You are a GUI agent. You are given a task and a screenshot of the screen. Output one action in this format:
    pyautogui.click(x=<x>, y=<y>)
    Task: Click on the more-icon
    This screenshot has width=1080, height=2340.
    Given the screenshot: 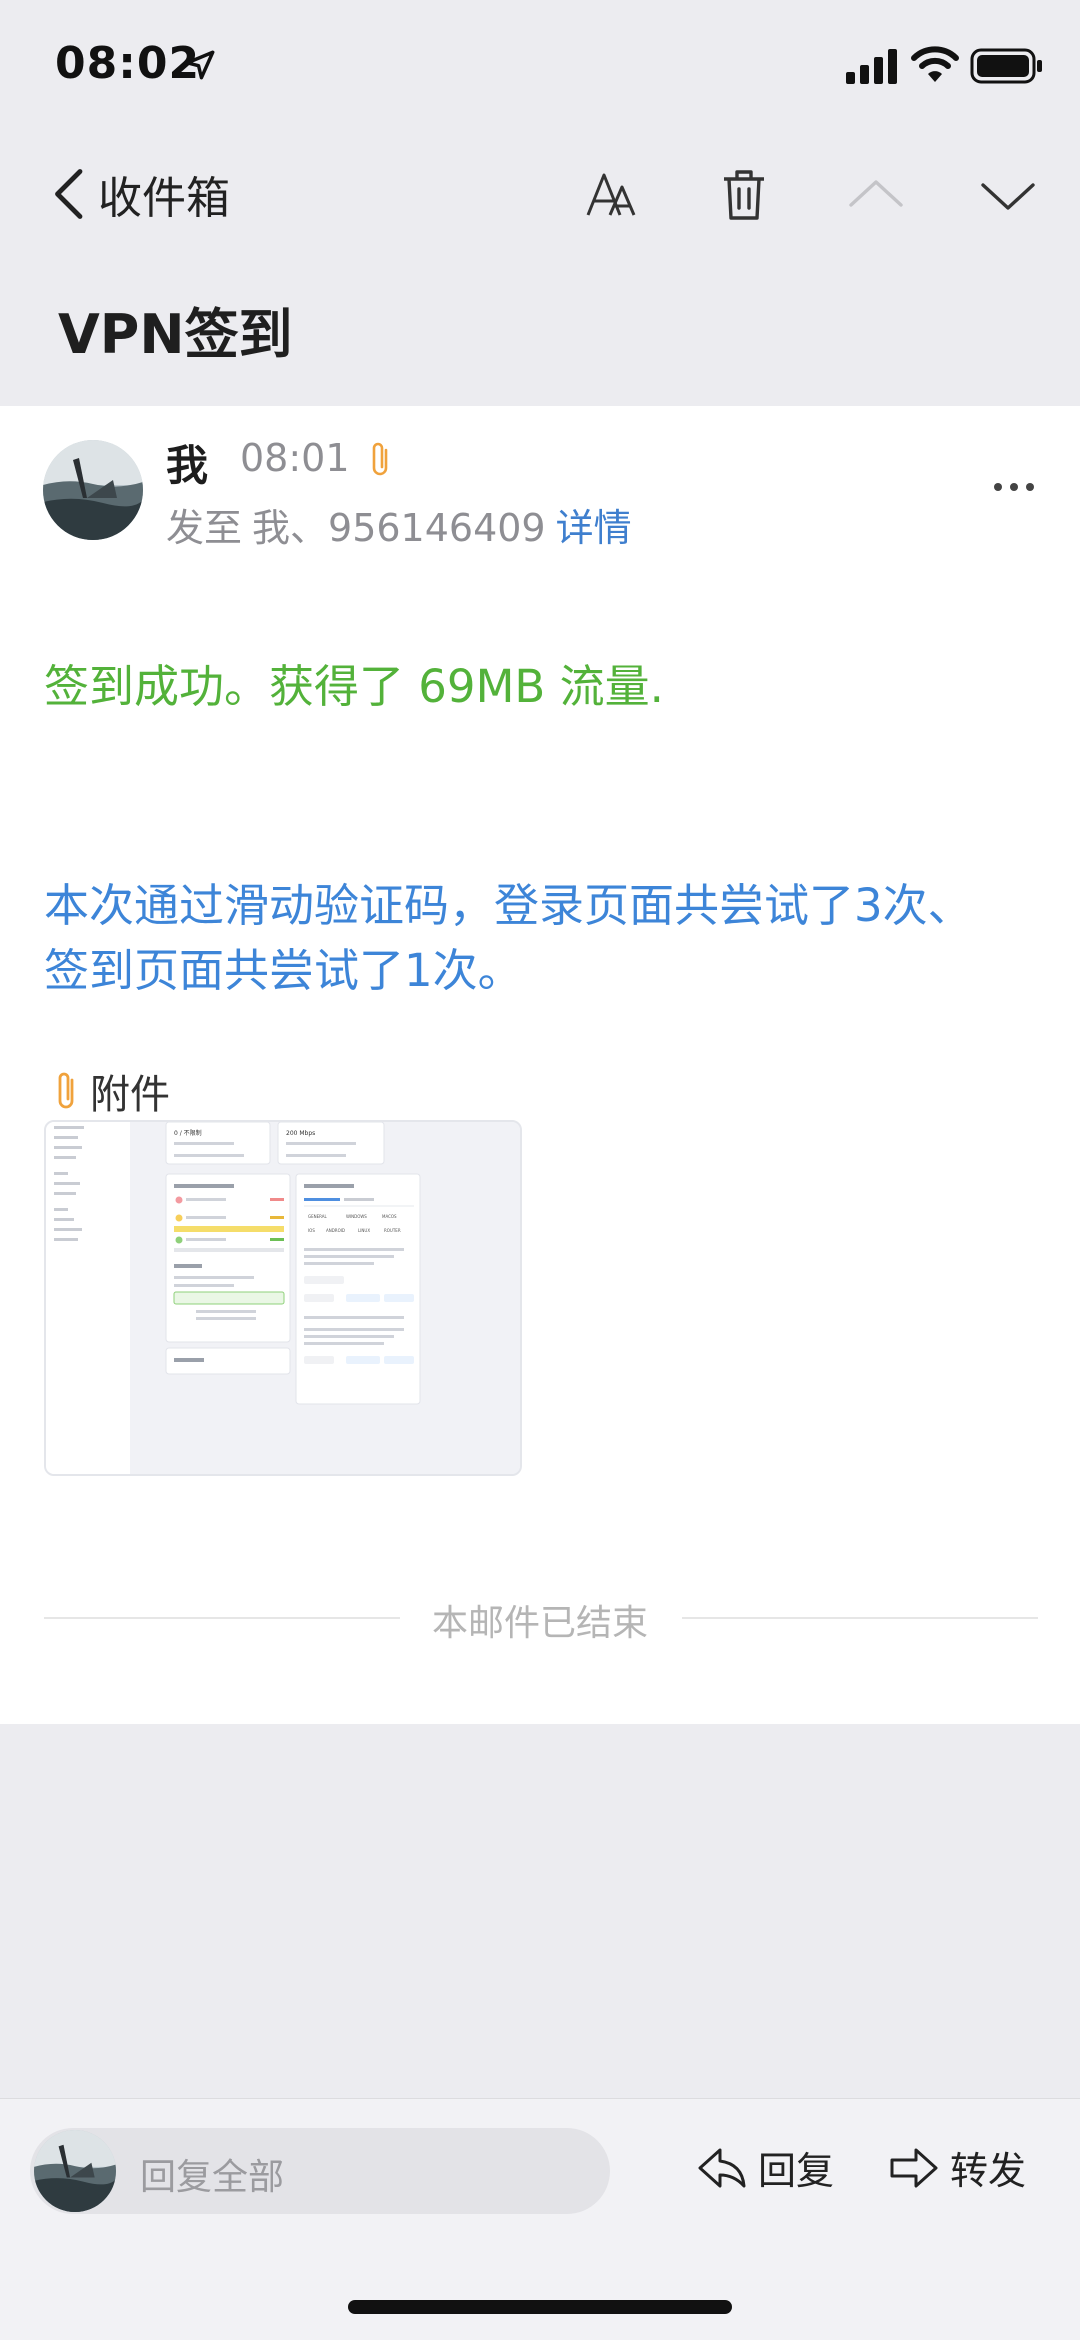 What is the action you would take?
    pyautogui.click(x=1014, y=487)
    